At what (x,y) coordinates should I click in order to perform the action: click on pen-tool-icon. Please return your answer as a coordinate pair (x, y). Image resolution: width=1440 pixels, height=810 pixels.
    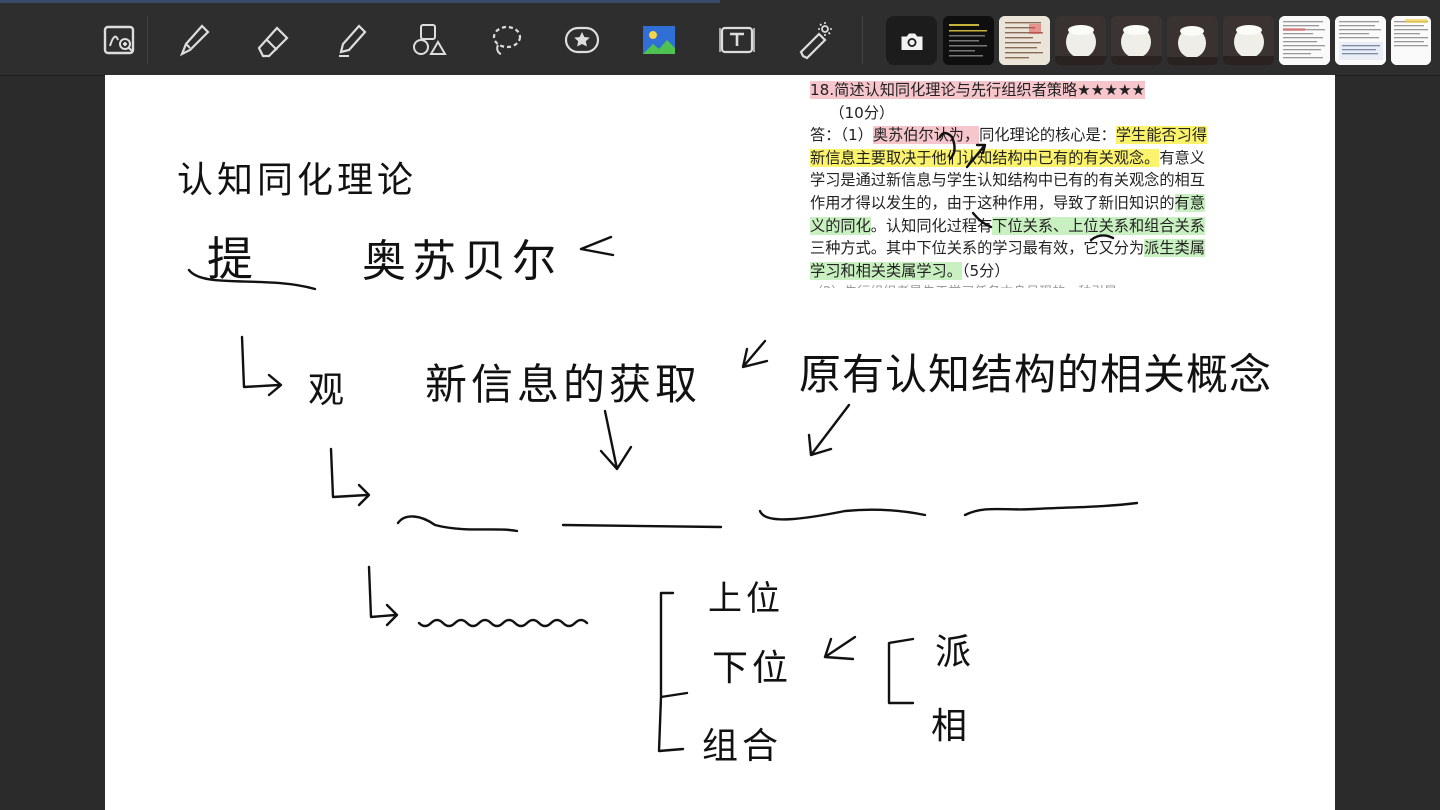
    Looking at the image, I should click on (194, 40).